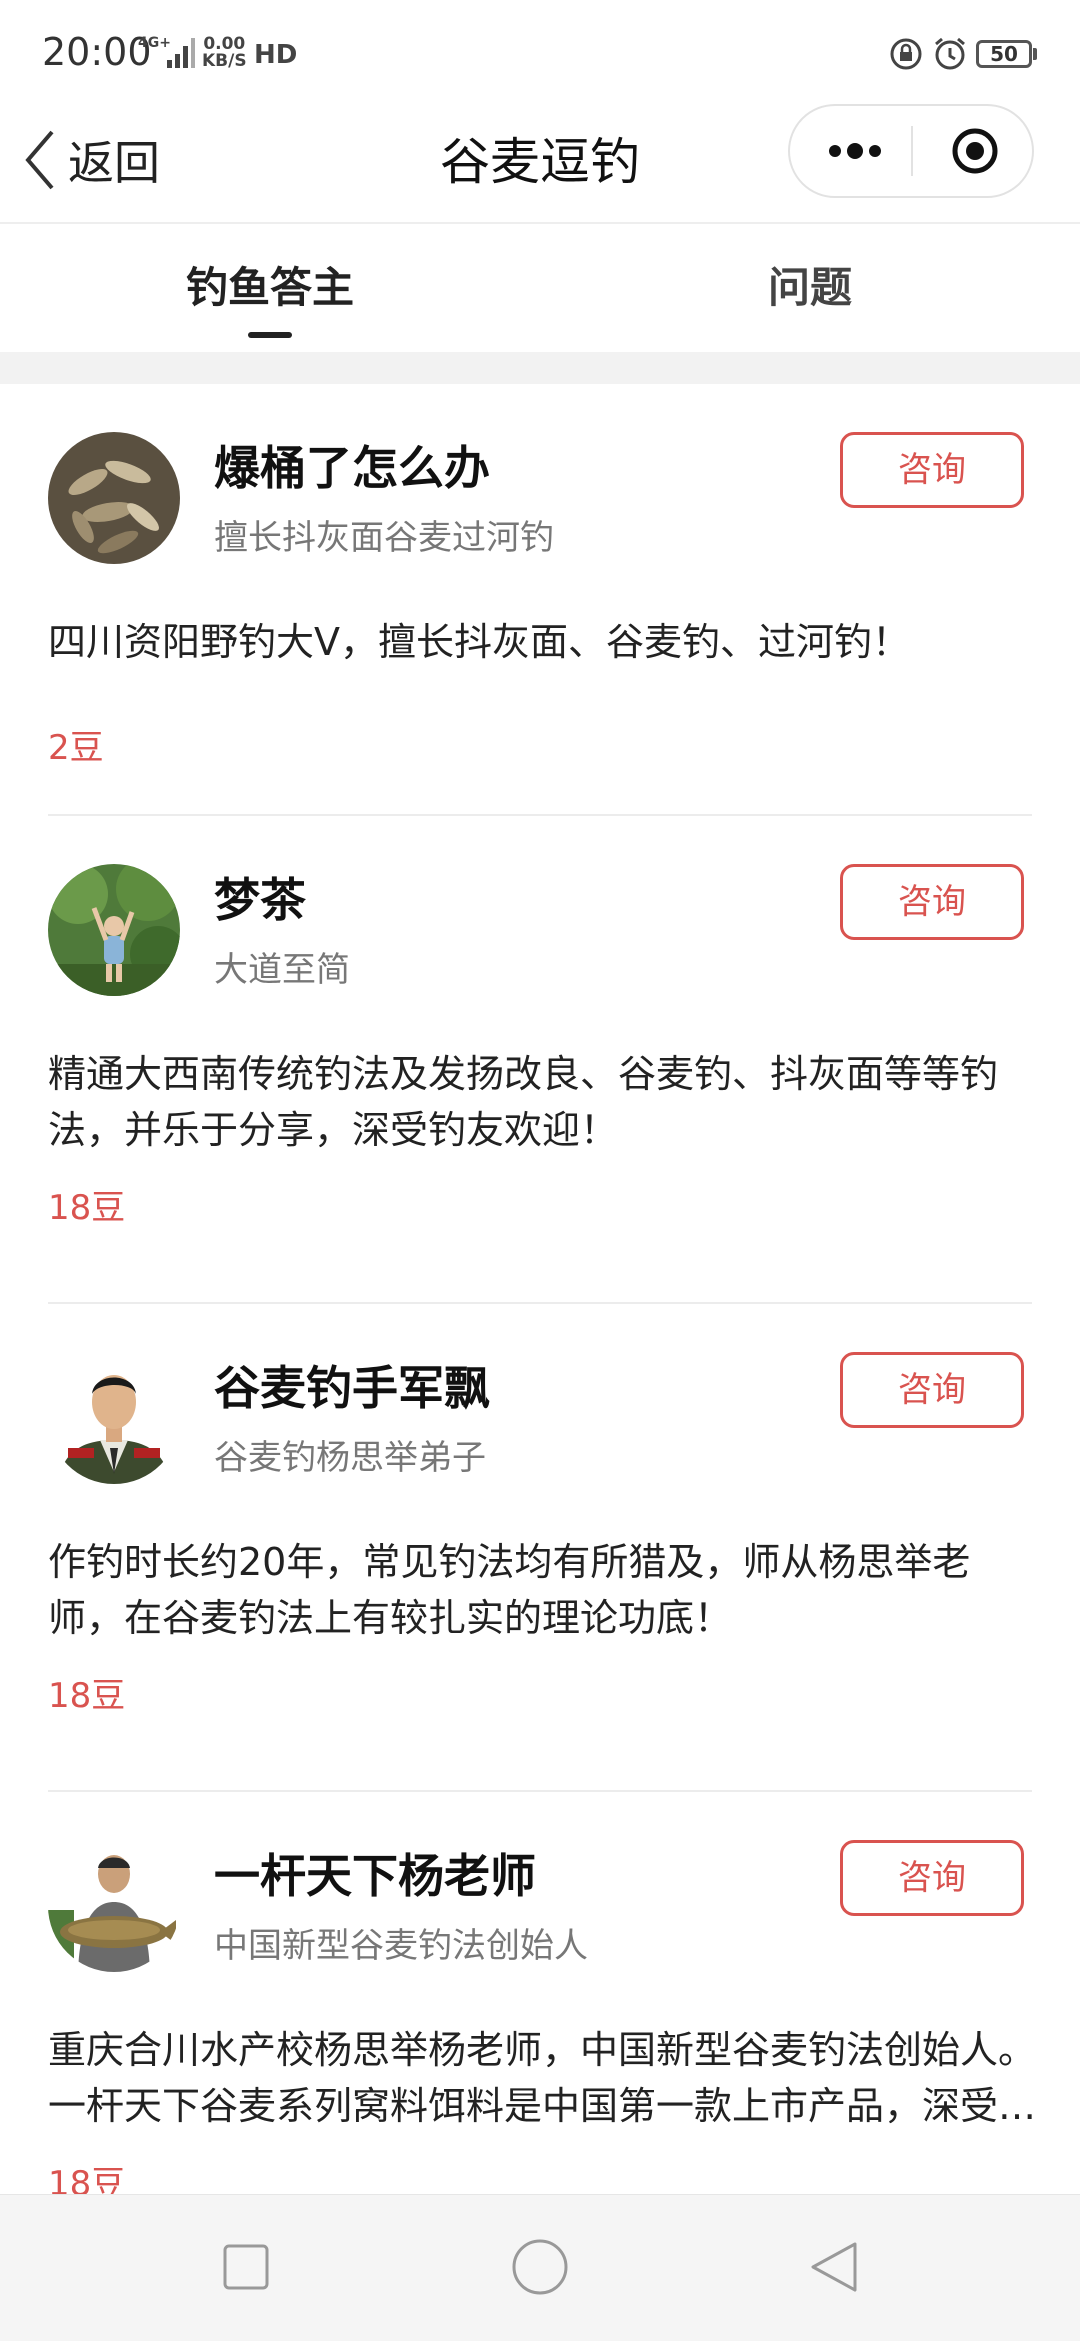  I want to click on nav-bar: 返回 谷麦逗钓, so click(540, 162).